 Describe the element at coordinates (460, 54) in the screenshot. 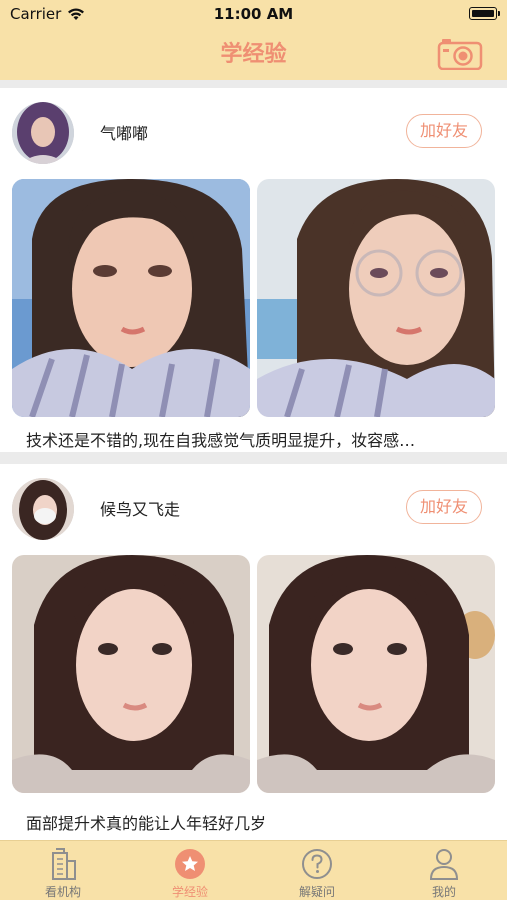

I see `camera-icon` at that location.